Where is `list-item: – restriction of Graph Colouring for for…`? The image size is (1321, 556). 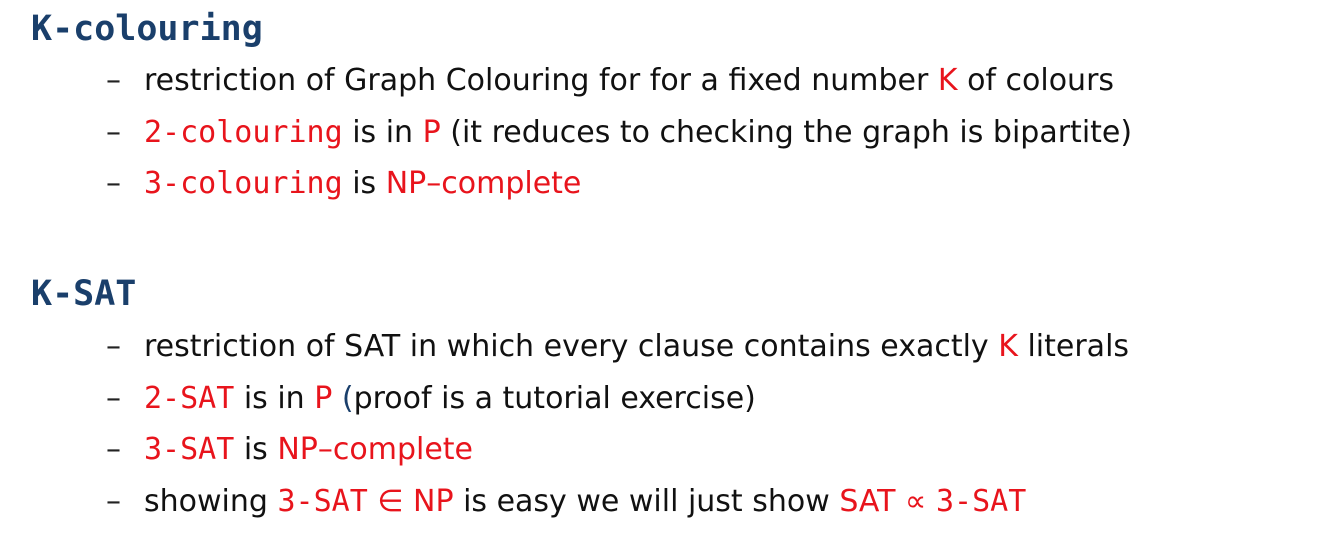 list-item: – restriction of Graph Colouring for for… is located at coordinates (619, 81).